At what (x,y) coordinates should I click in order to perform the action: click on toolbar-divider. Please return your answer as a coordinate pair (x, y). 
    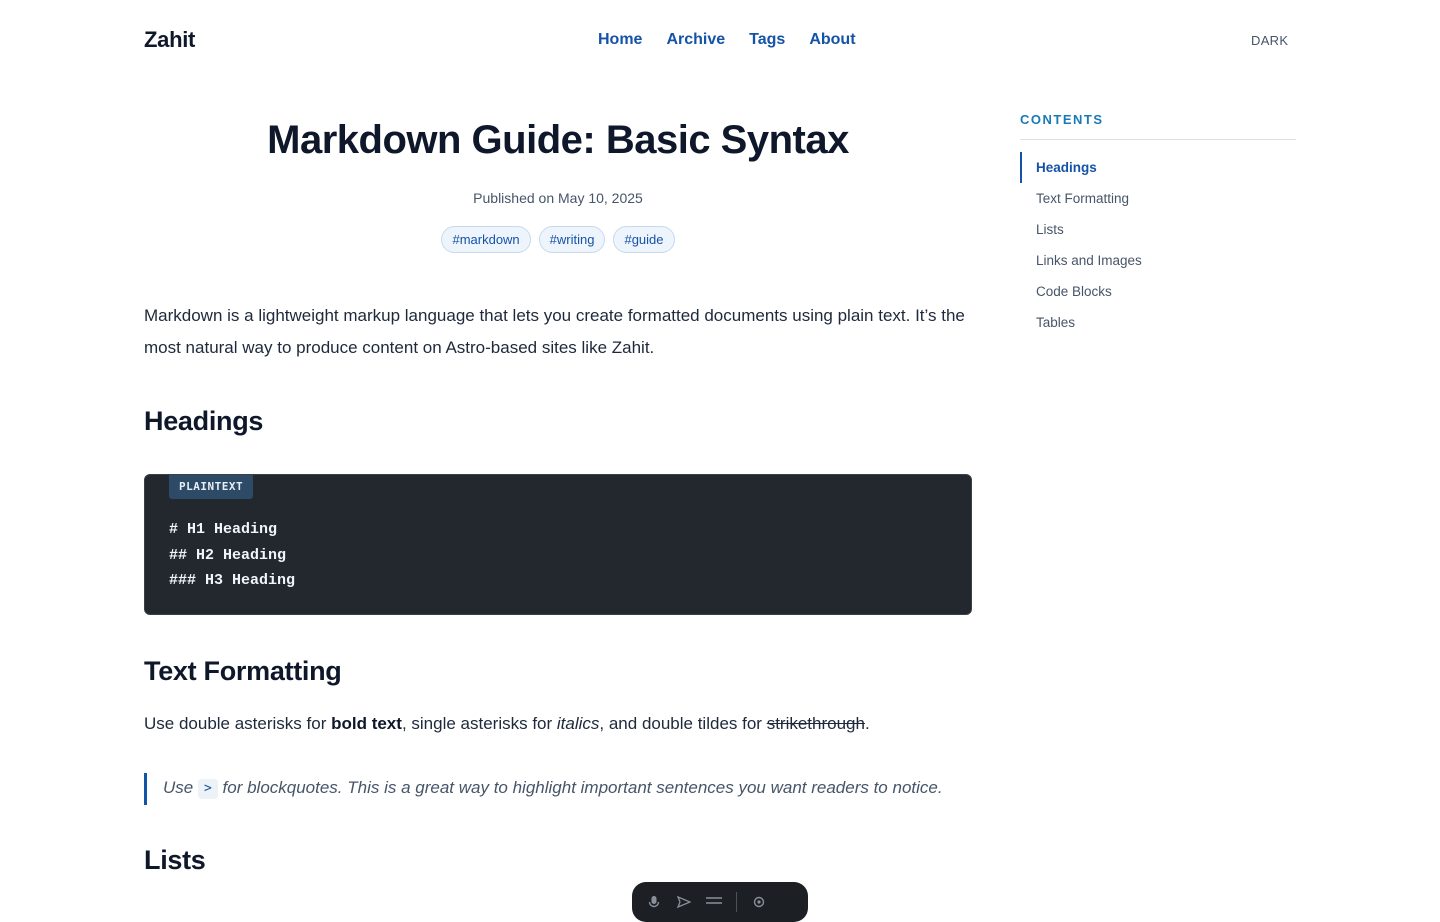
    Looking at the image, I should click on (736, 902).